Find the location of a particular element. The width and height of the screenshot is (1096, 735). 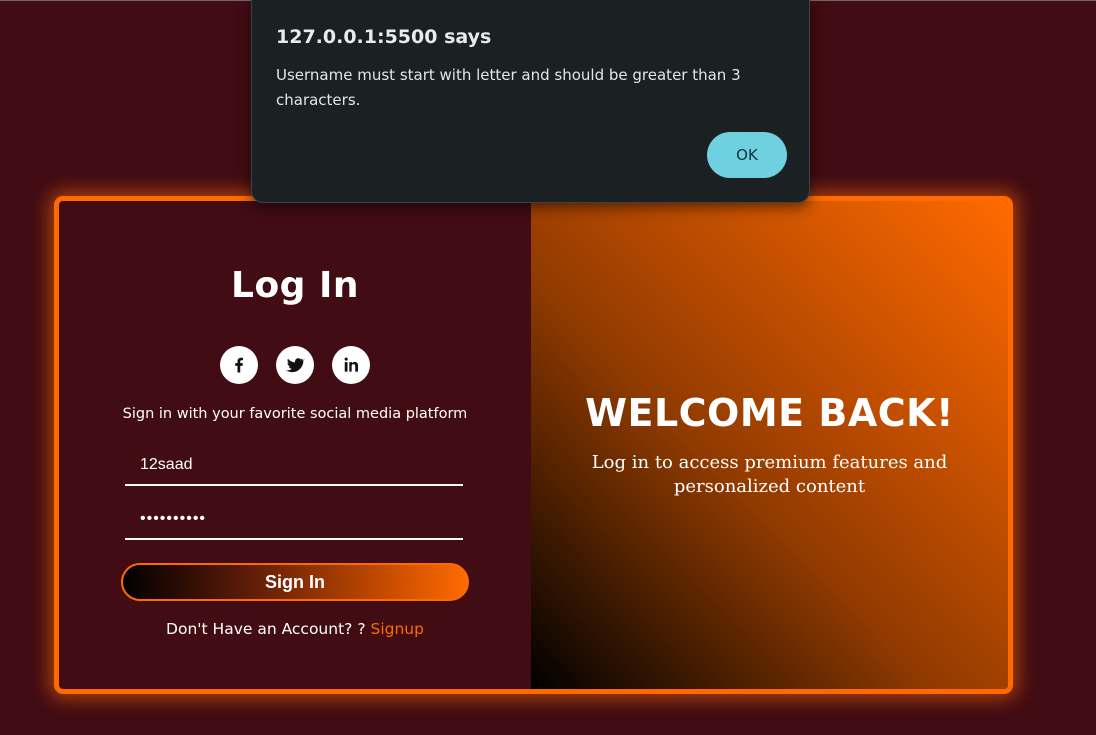

twitter-icon is located at coordinates (295, 365).